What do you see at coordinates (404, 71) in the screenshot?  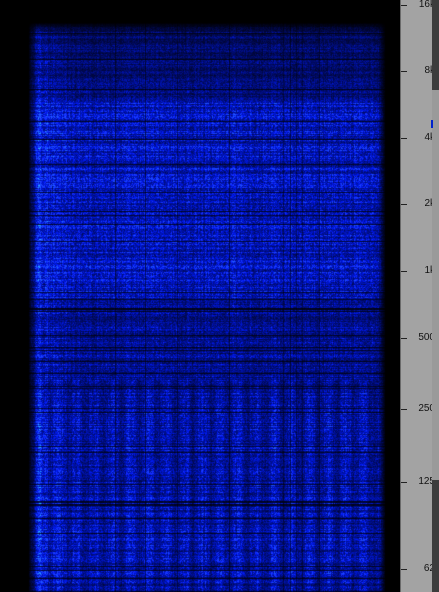 I see `ruler-tick-8k` at bounding box center [404, 71].